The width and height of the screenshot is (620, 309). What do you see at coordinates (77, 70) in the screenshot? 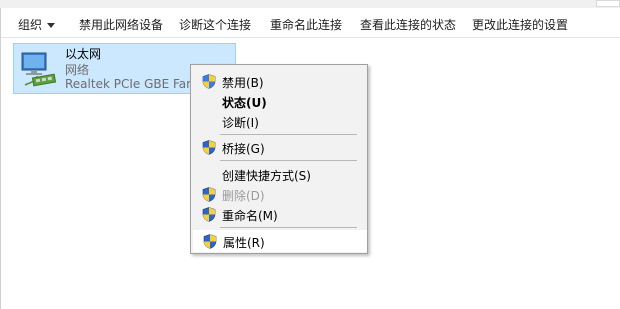
I see `adapter-type: 网络` at bounding box center [77, 70].